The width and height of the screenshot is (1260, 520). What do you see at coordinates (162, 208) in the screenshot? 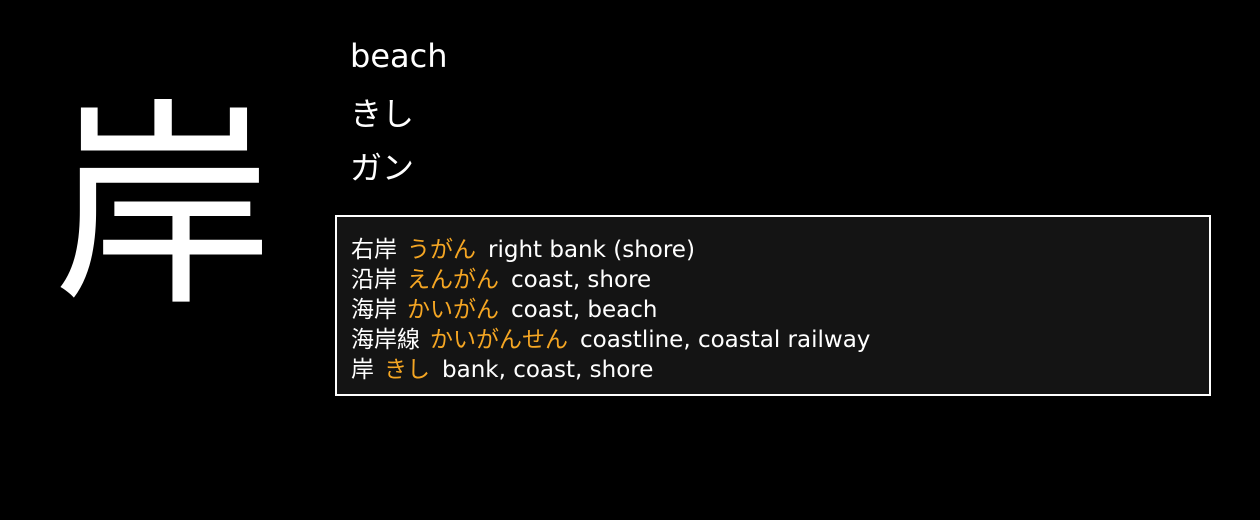
I see `kanji-character: 岸` at bounding box center [162, 208].